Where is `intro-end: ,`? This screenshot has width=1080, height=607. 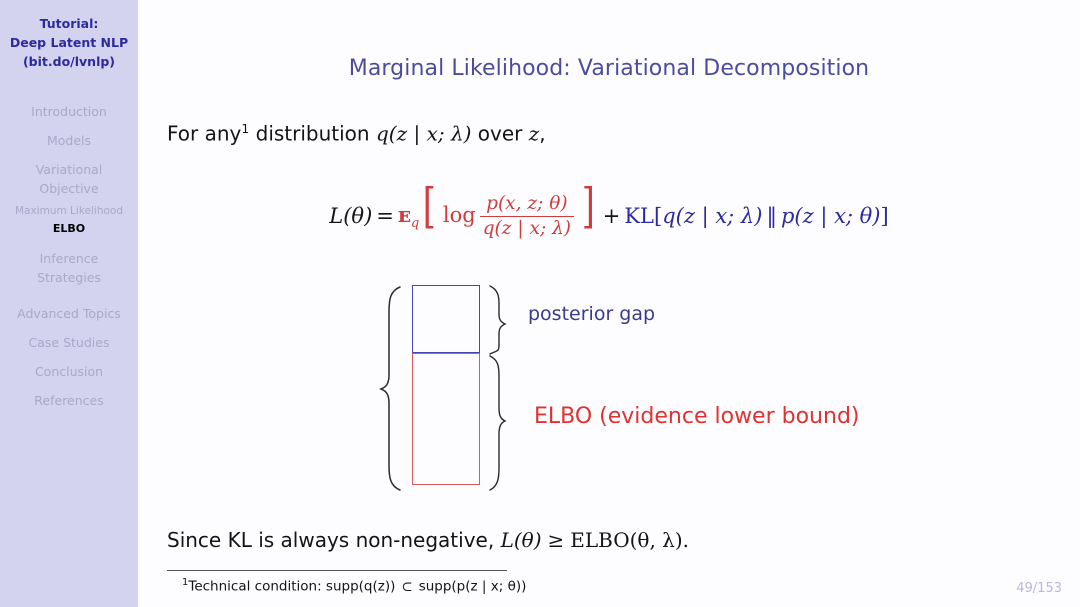 intro-end: , is located at coordinates (542, 133).